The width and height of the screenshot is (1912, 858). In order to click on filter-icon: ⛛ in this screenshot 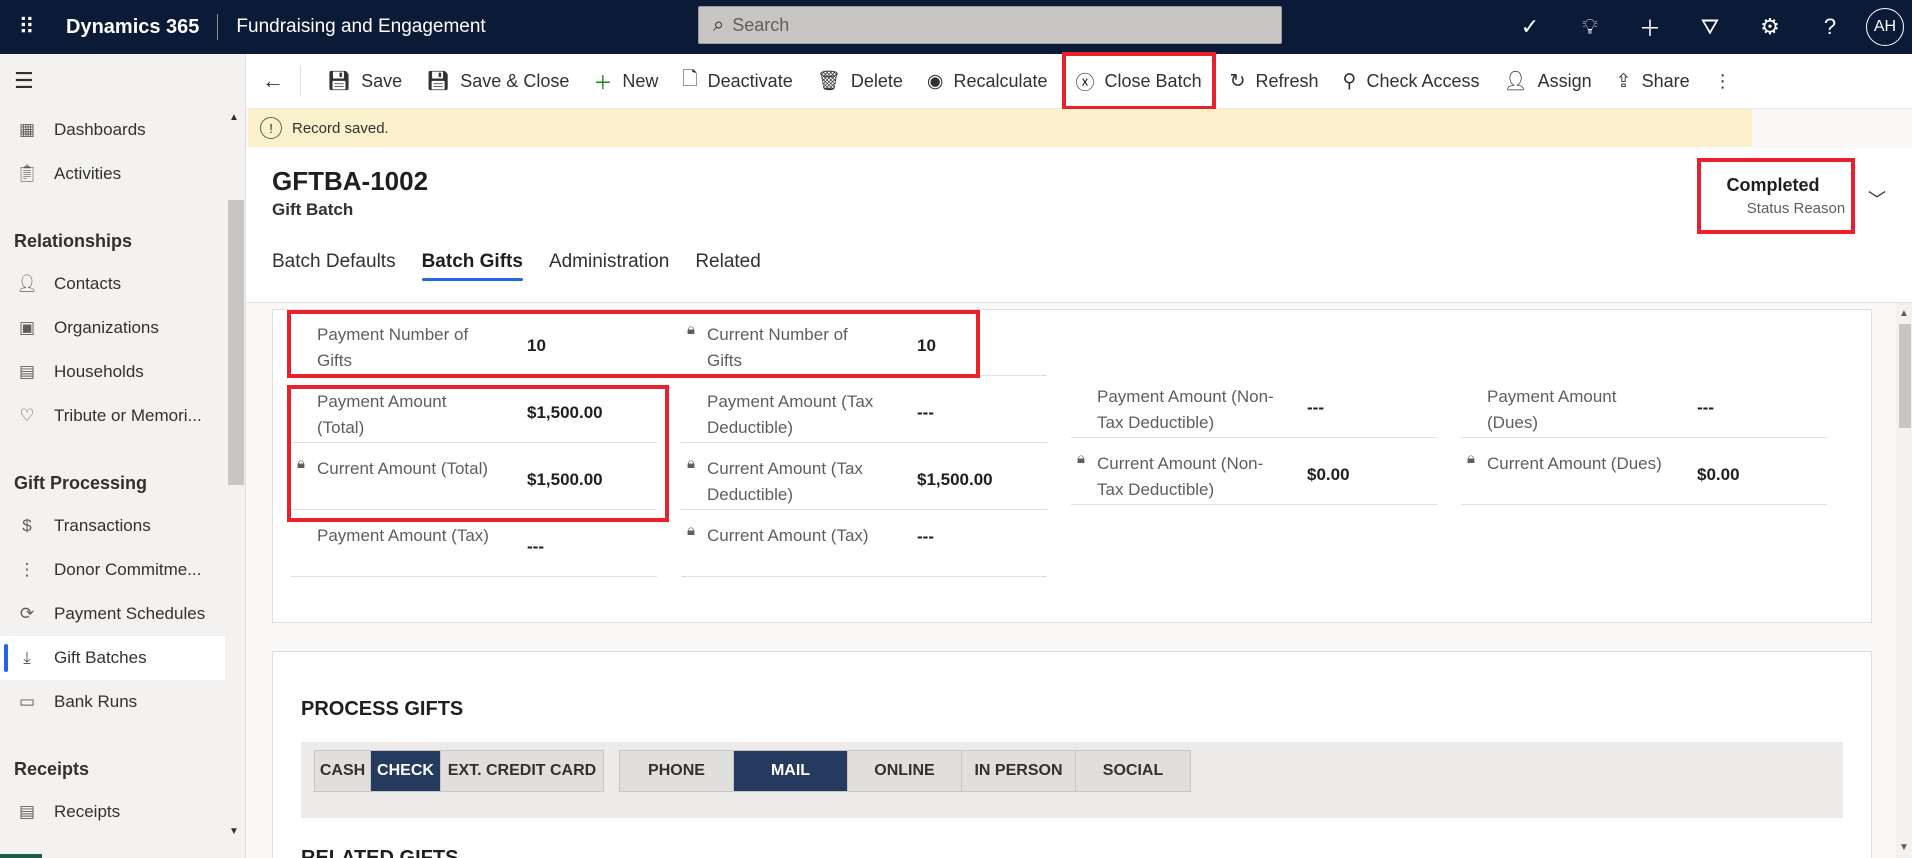, I will do `click(1710, 27)`.